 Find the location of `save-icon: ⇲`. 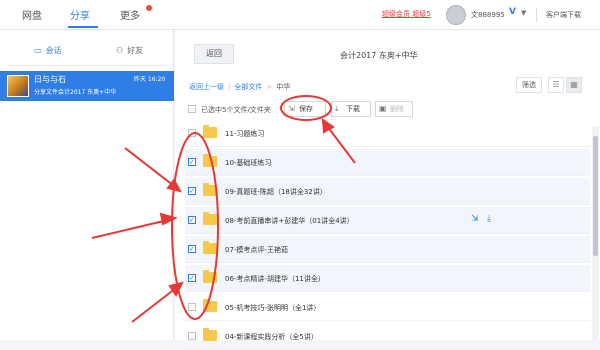

save-icon: ⇲ is located at coordinates (291, 108).